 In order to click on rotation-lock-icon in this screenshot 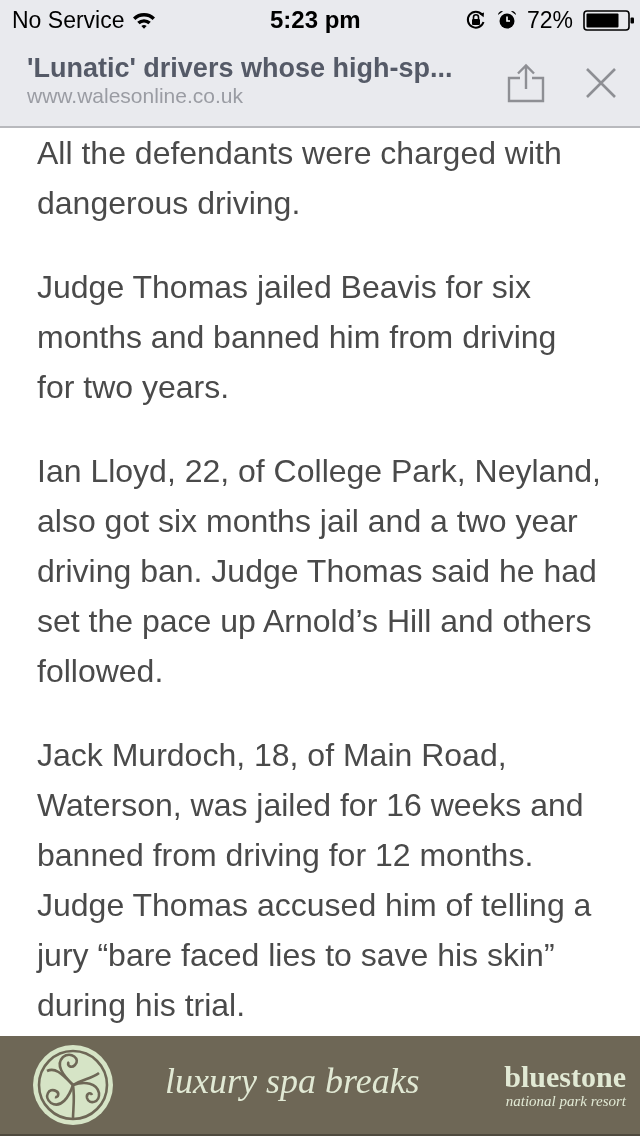, I will do `click(475, 20)`.